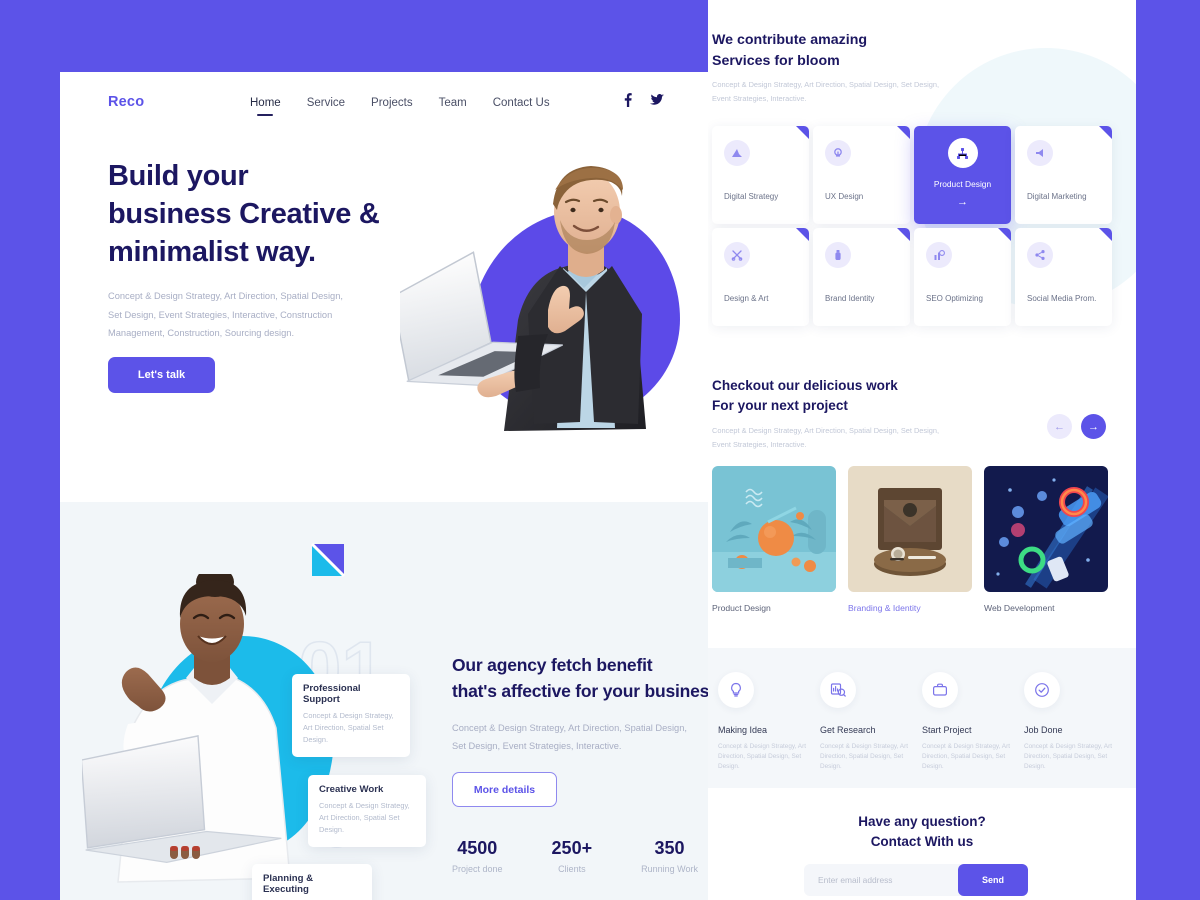  Describe the element at coordinates (477, 848) in the screenshot. I see `stat-value: 4500` at that location.